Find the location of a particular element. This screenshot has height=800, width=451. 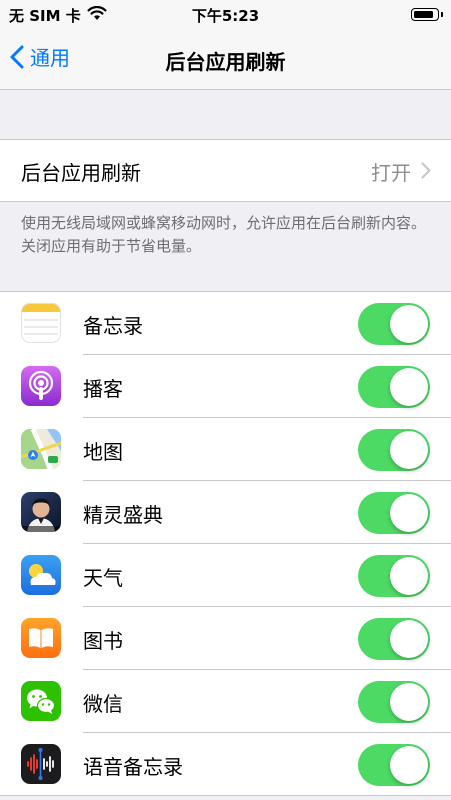

maps-icon is located at coordinates (41, 449).